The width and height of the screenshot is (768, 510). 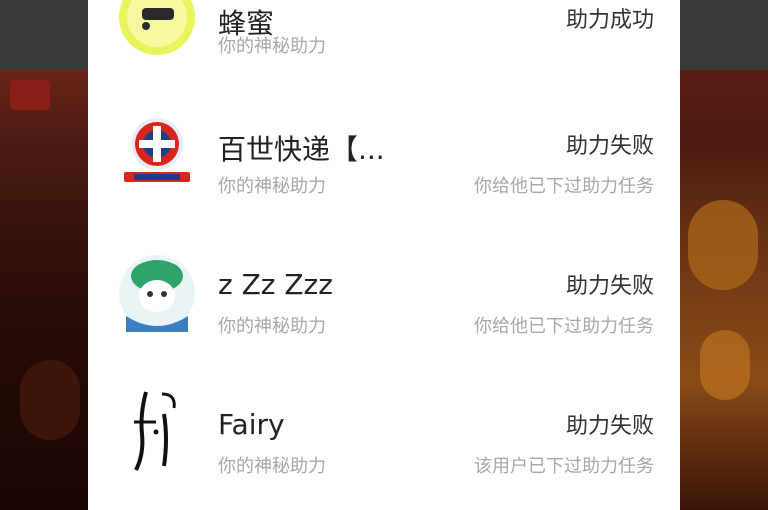 I want to click on list-item-name: Fairy, so click(x=251, y=424).